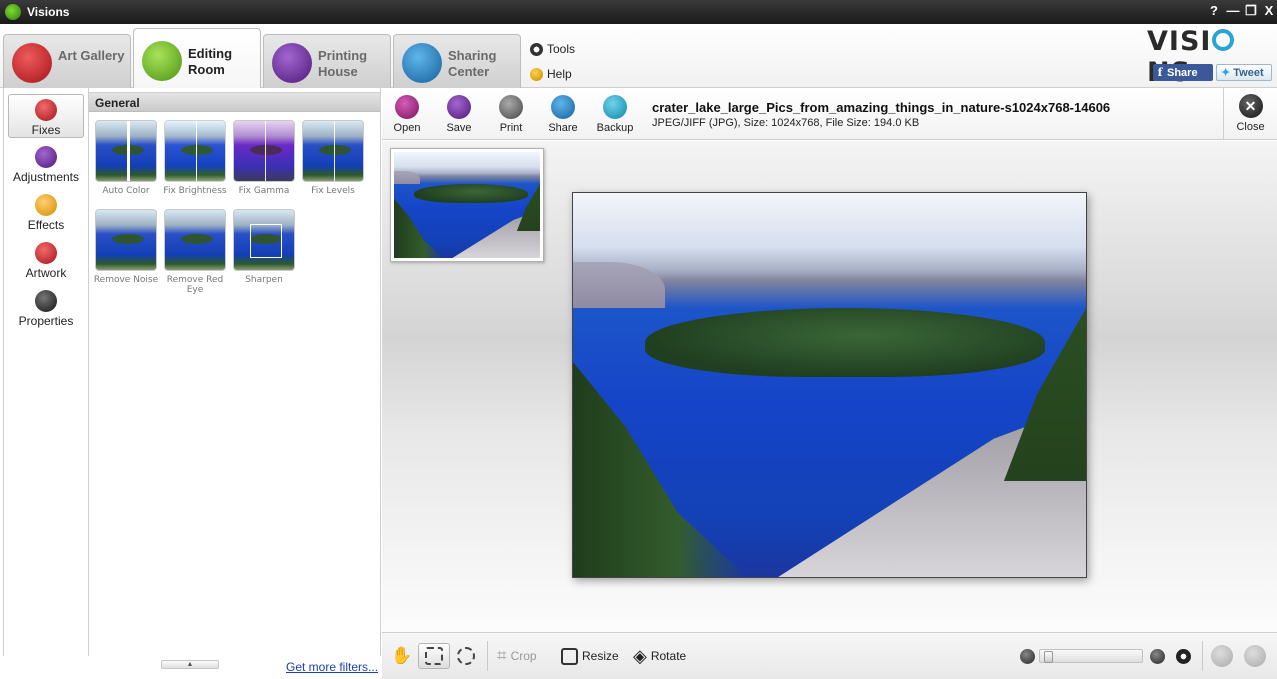 This screenshot has width=1277, height=679. Describe the element at coordinates (1027, 656) in the screenshot. I see `zoom-out-button` at that location.